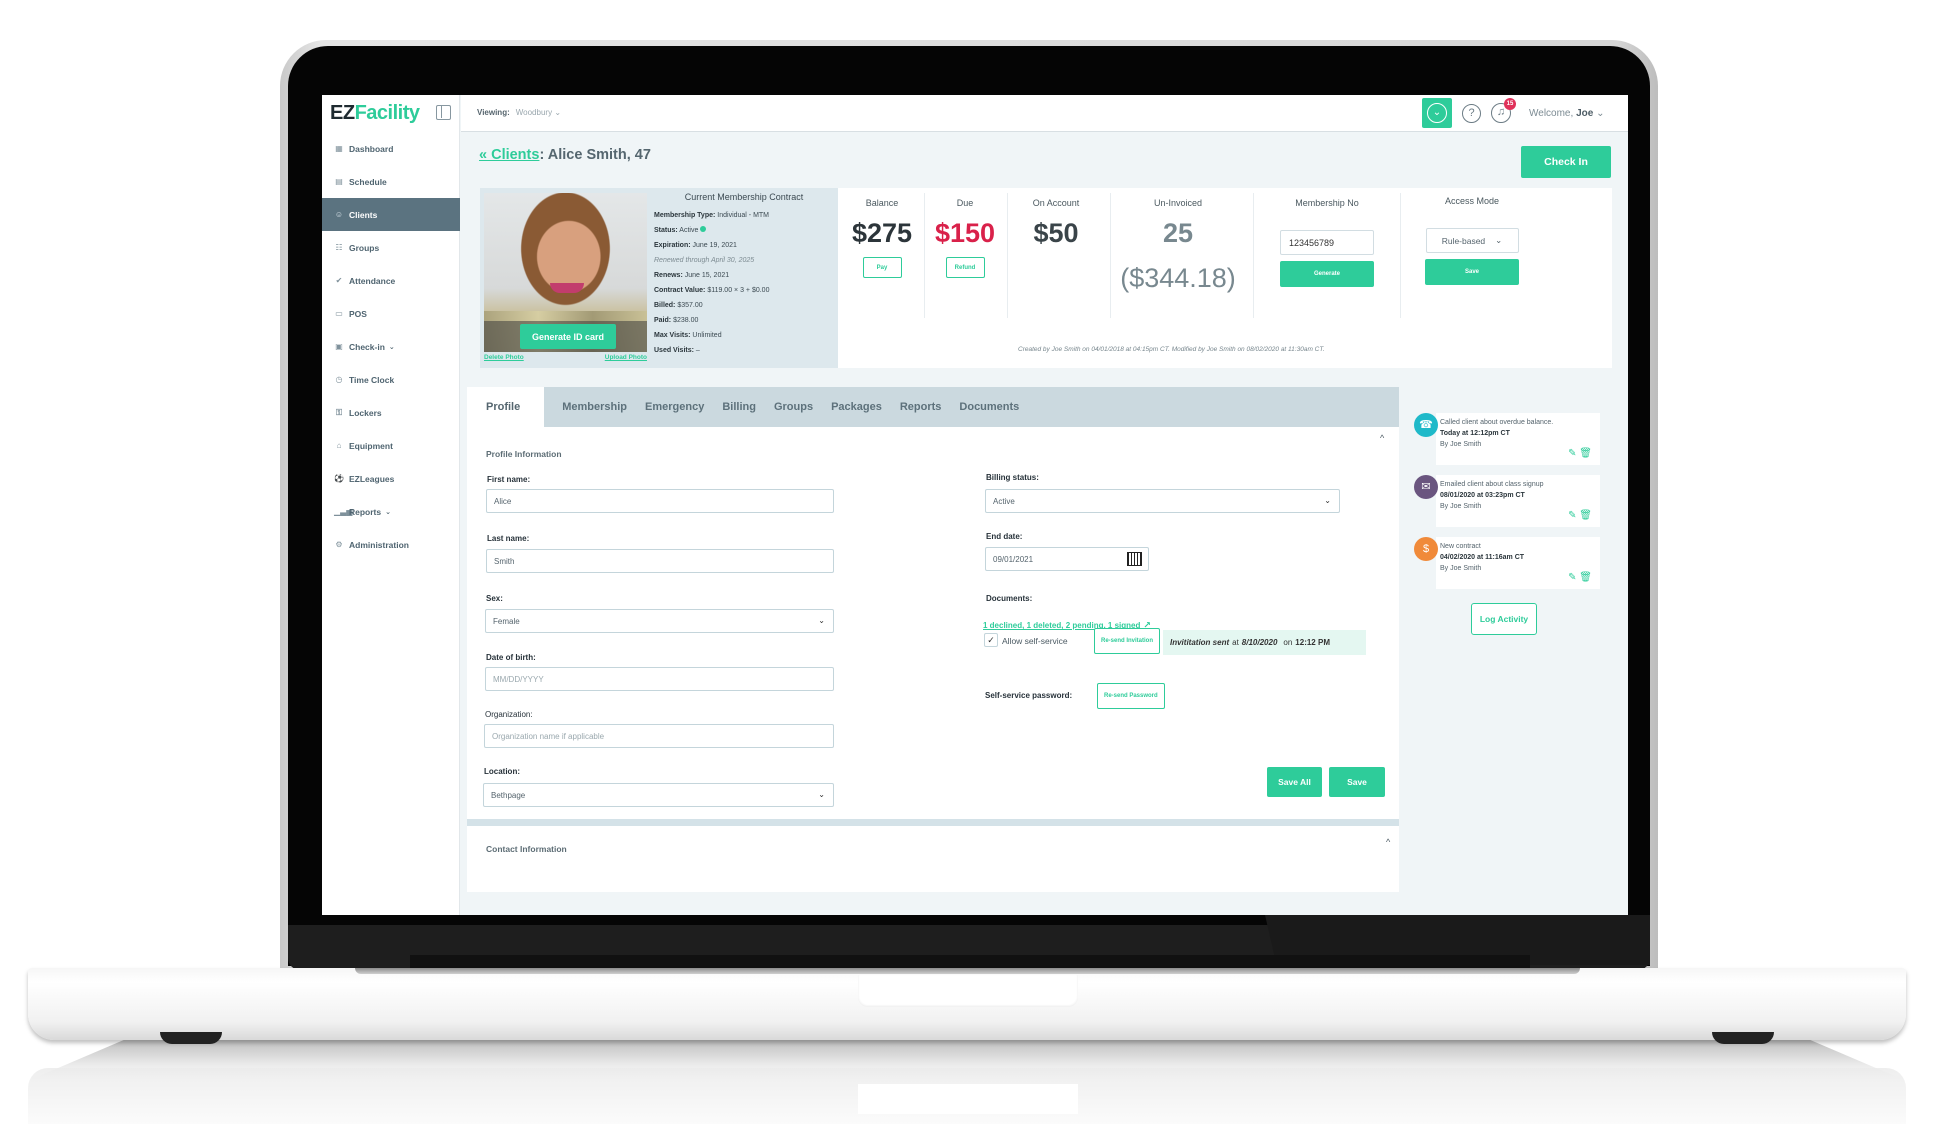 Image resolution: width=1934 pixels, height=1124 pixels. I want to click on sidebar-item-check-in: ▣ Check-in ⌄, so click(391, 346).